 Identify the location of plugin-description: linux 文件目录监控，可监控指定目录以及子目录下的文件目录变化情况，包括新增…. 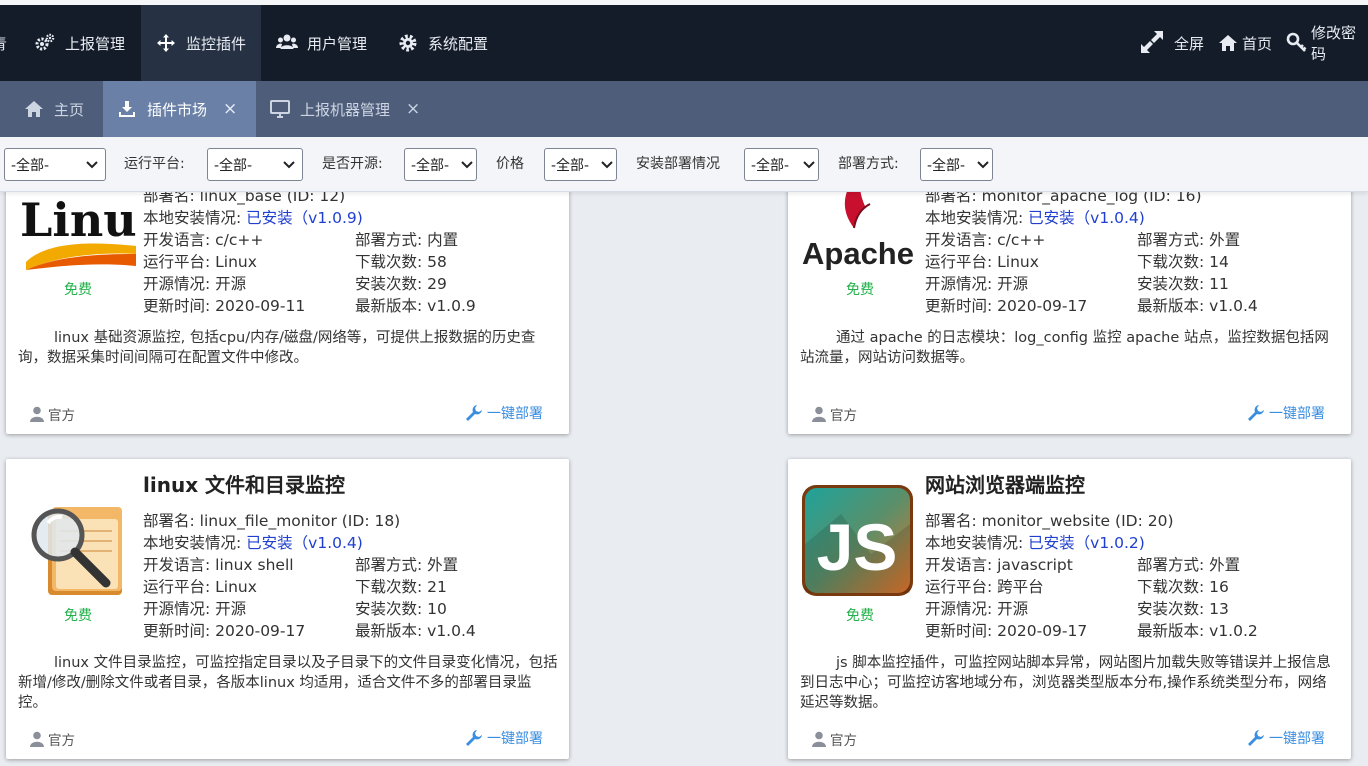
(288, 683).